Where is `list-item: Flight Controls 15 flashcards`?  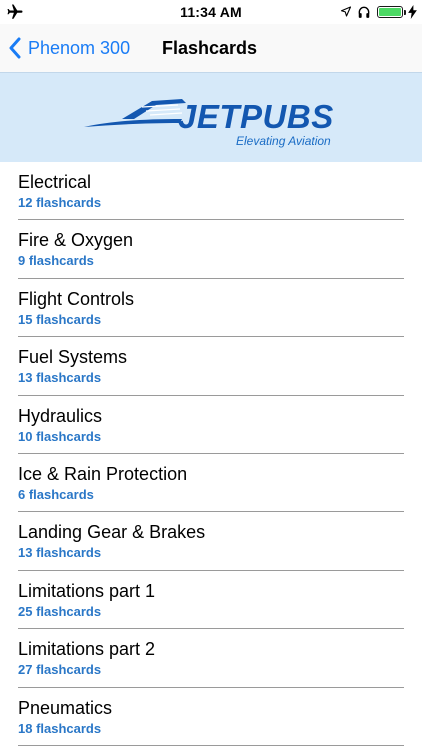
list-item: Flight Controls 15 flashcards is located at coordinates (211, 308).